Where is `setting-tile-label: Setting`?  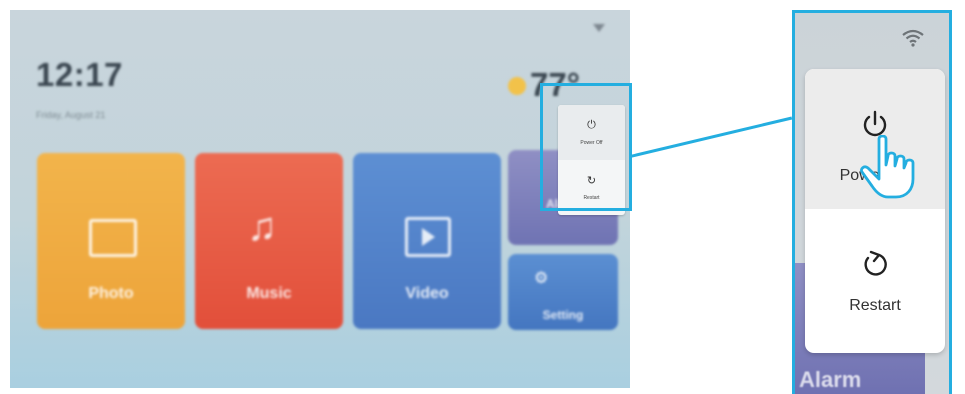
setting-tile-label: Setting is located at coordinates (563, 315).